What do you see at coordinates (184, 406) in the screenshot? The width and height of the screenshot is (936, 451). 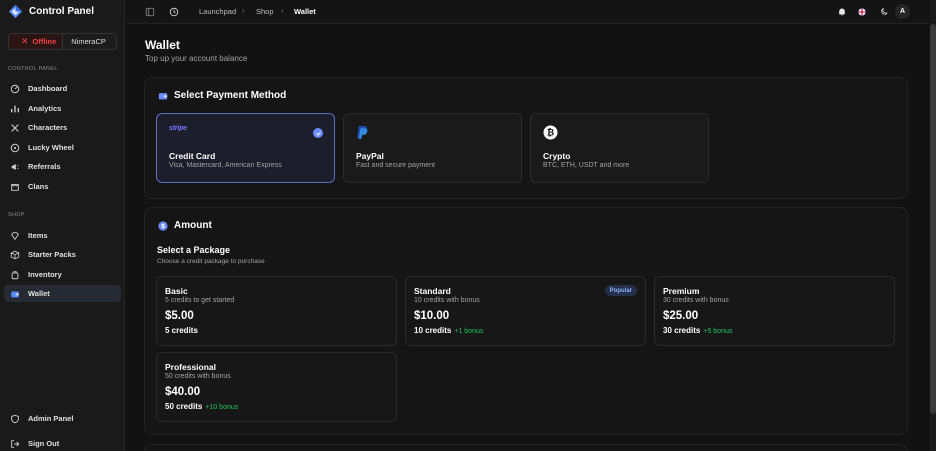 I see `package-credits-amount: 50 credits` at bounding box center [184, 406].